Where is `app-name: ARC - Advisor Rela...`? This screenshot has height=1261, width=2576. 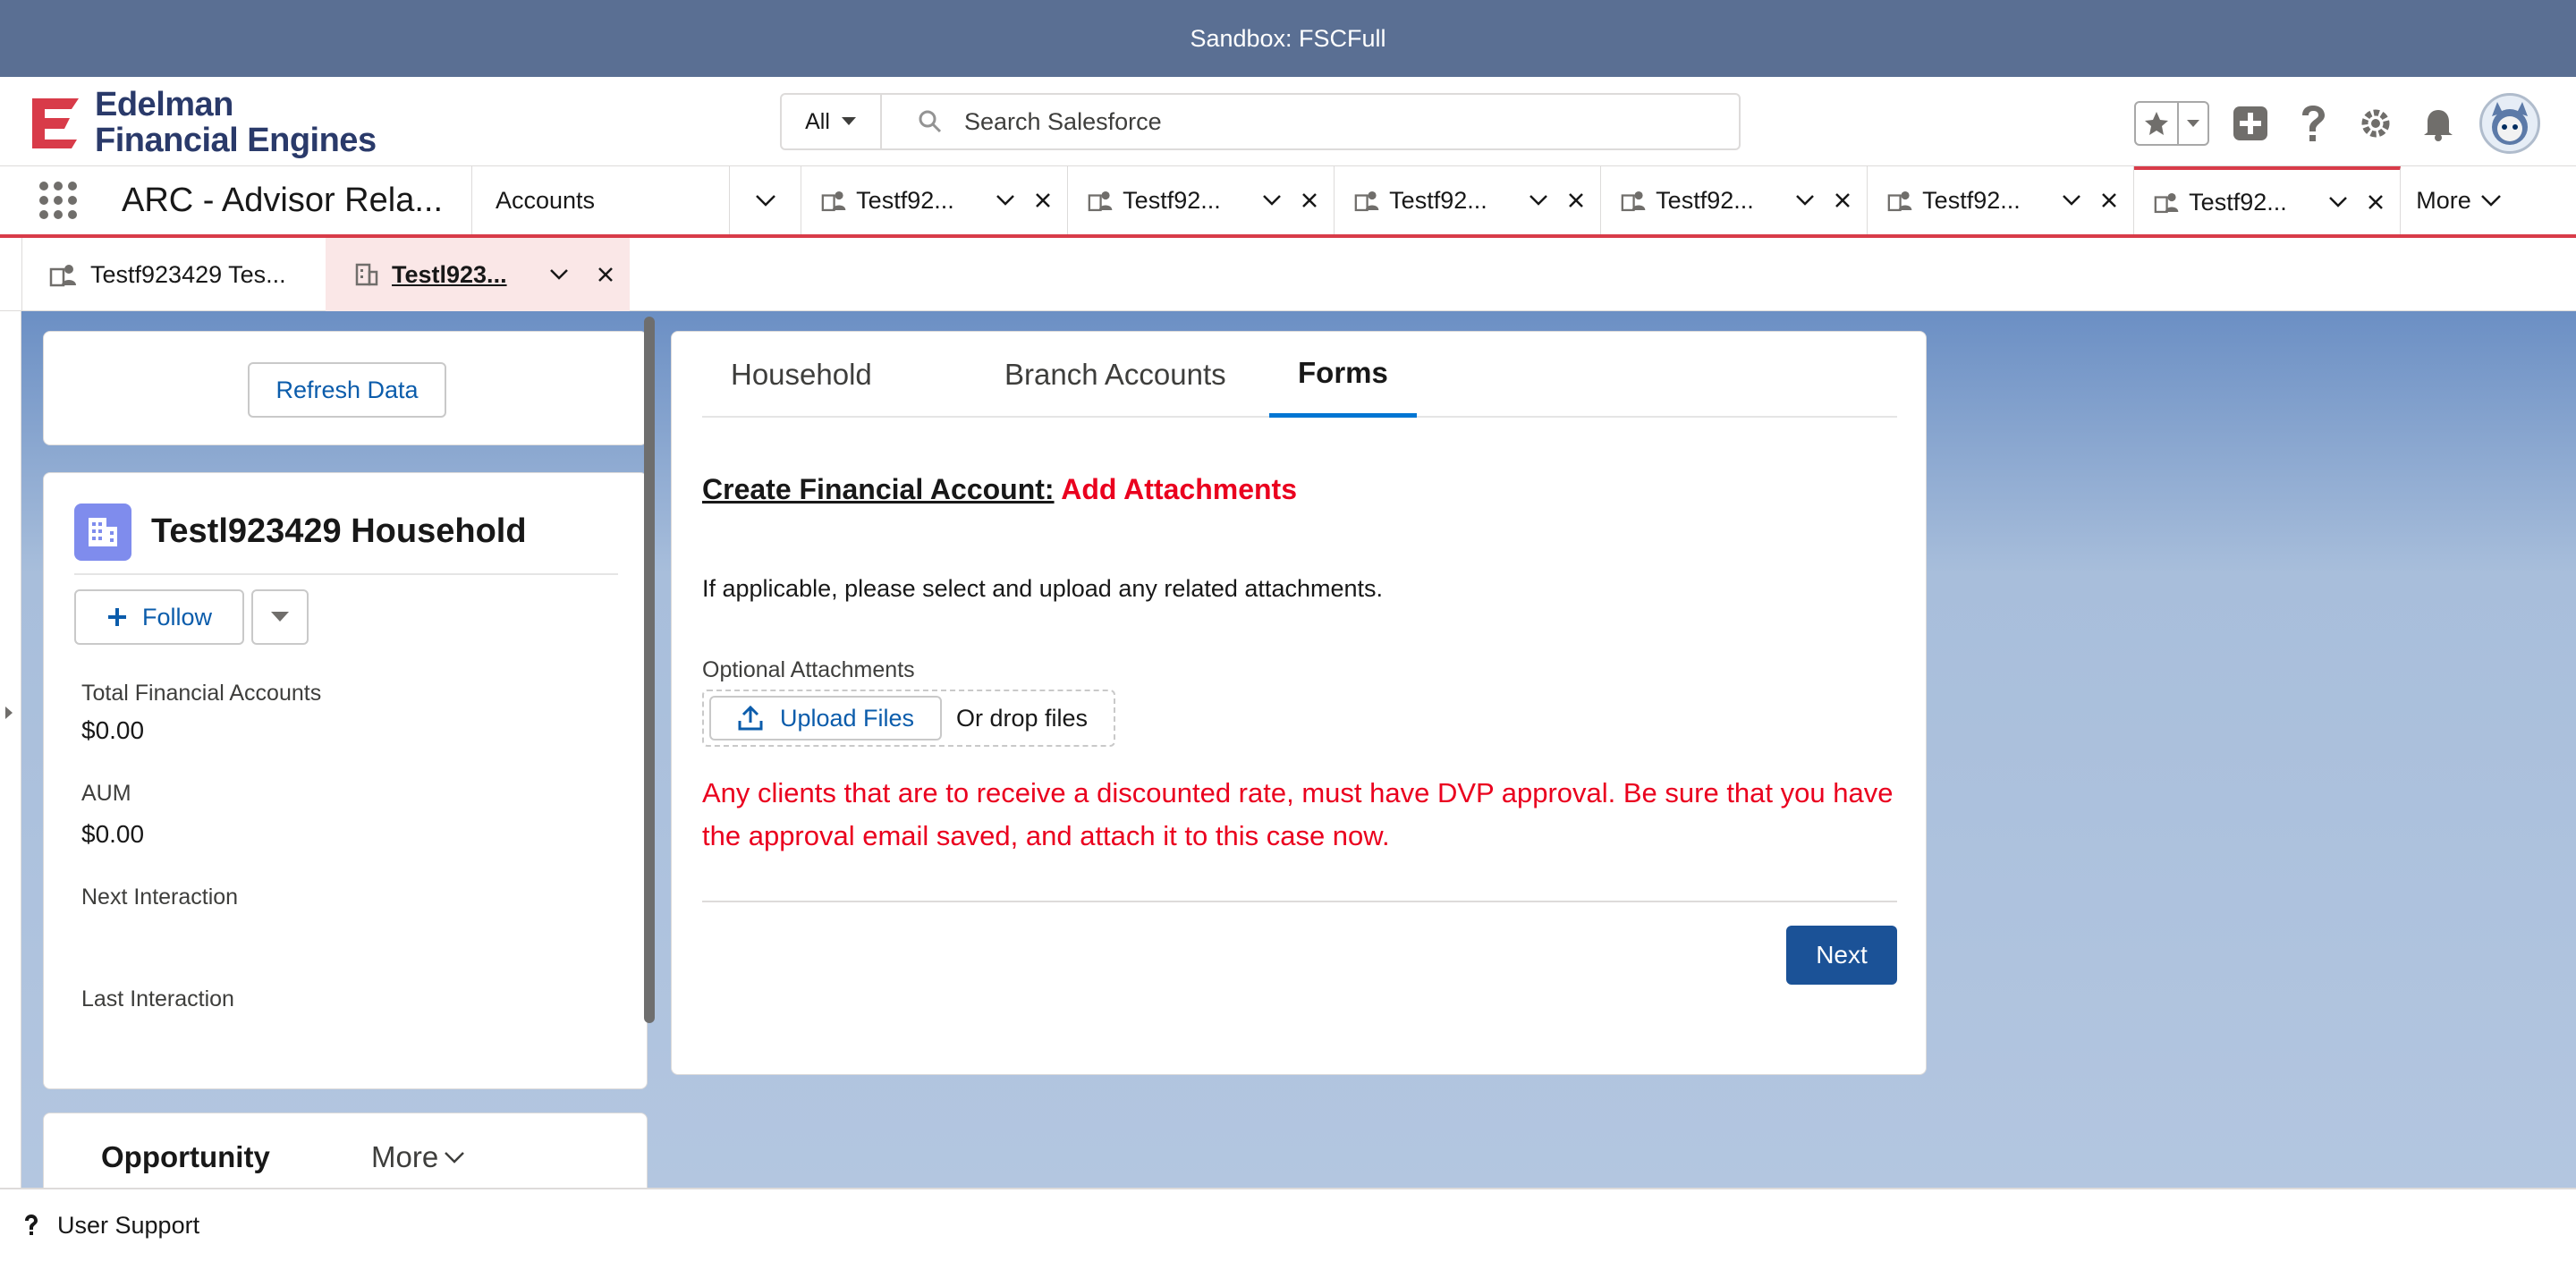 app-name: ARC - Advisor Rela... is located at coordinates (294, 200).